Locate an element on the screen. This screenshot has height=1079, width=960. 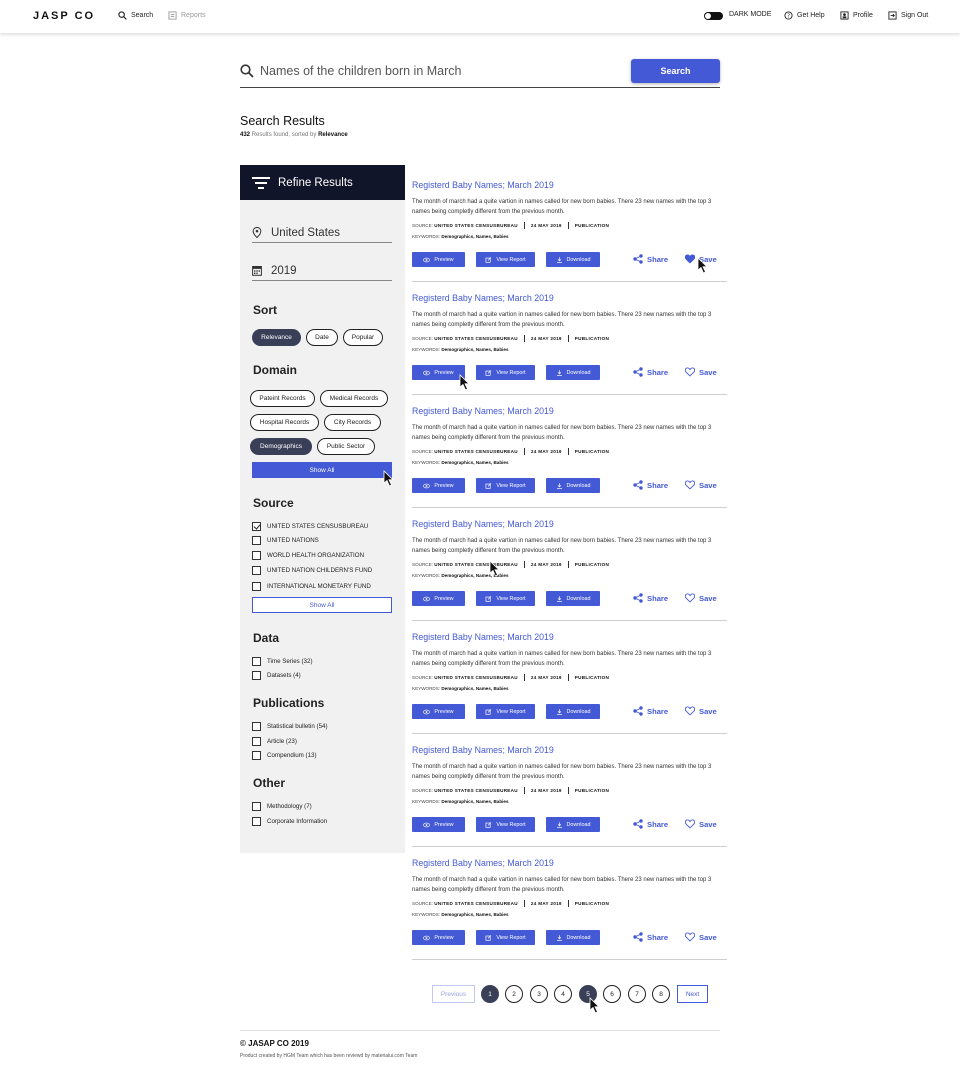
domain-show-all-button: Show All is located at coordinates (322, 470).